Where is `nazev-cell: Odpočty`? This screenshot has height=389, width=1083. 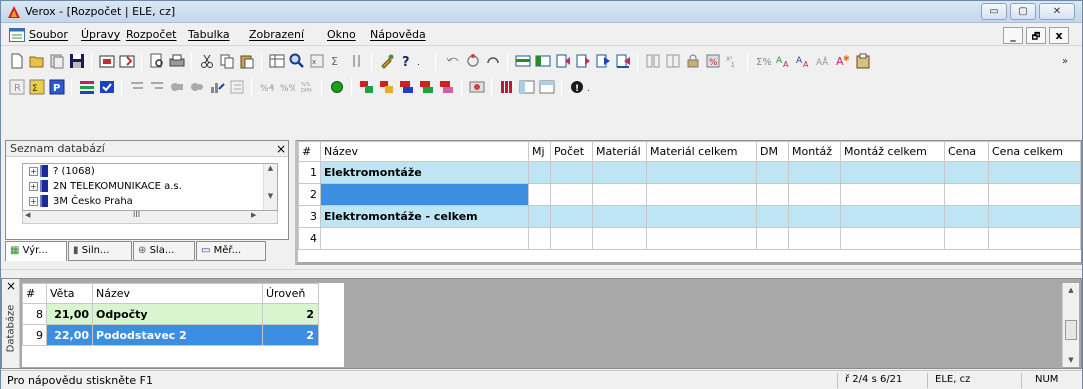
nazev-cell: Odpočty is located at coordinates (177, 314).